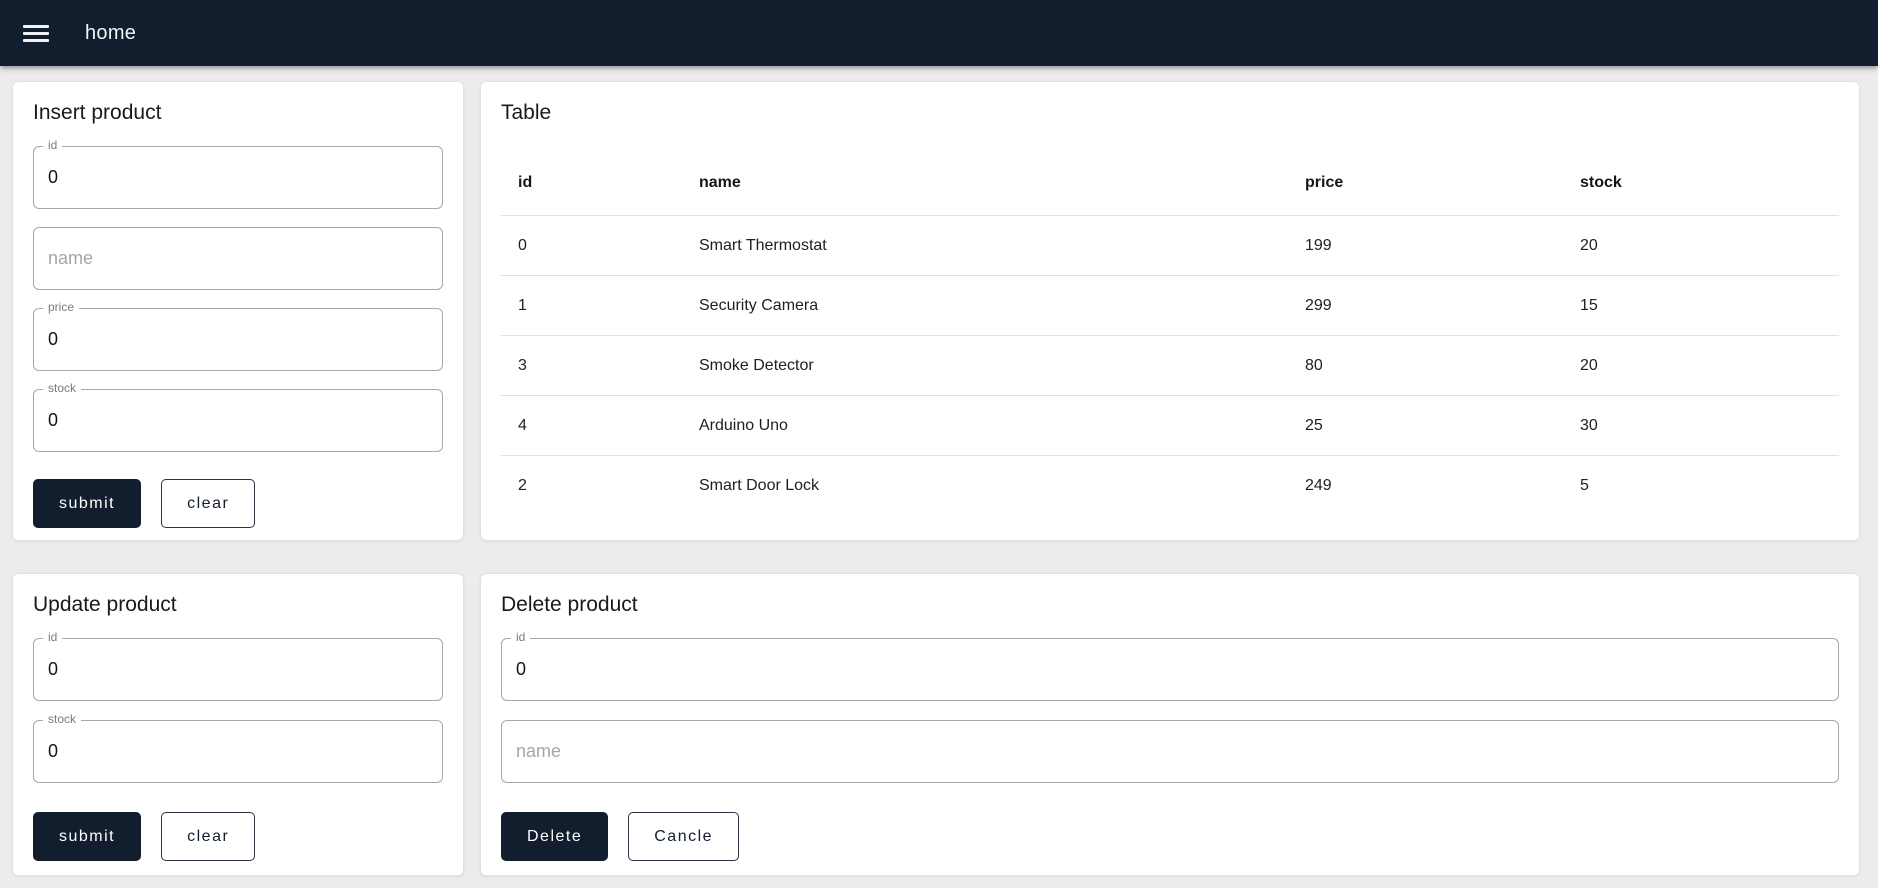 The image size is (1878, 888). What do you see at coordinates (61, 307) in the screenshot?
I see `insert-price-label: price` at bounding box center [61, 307].